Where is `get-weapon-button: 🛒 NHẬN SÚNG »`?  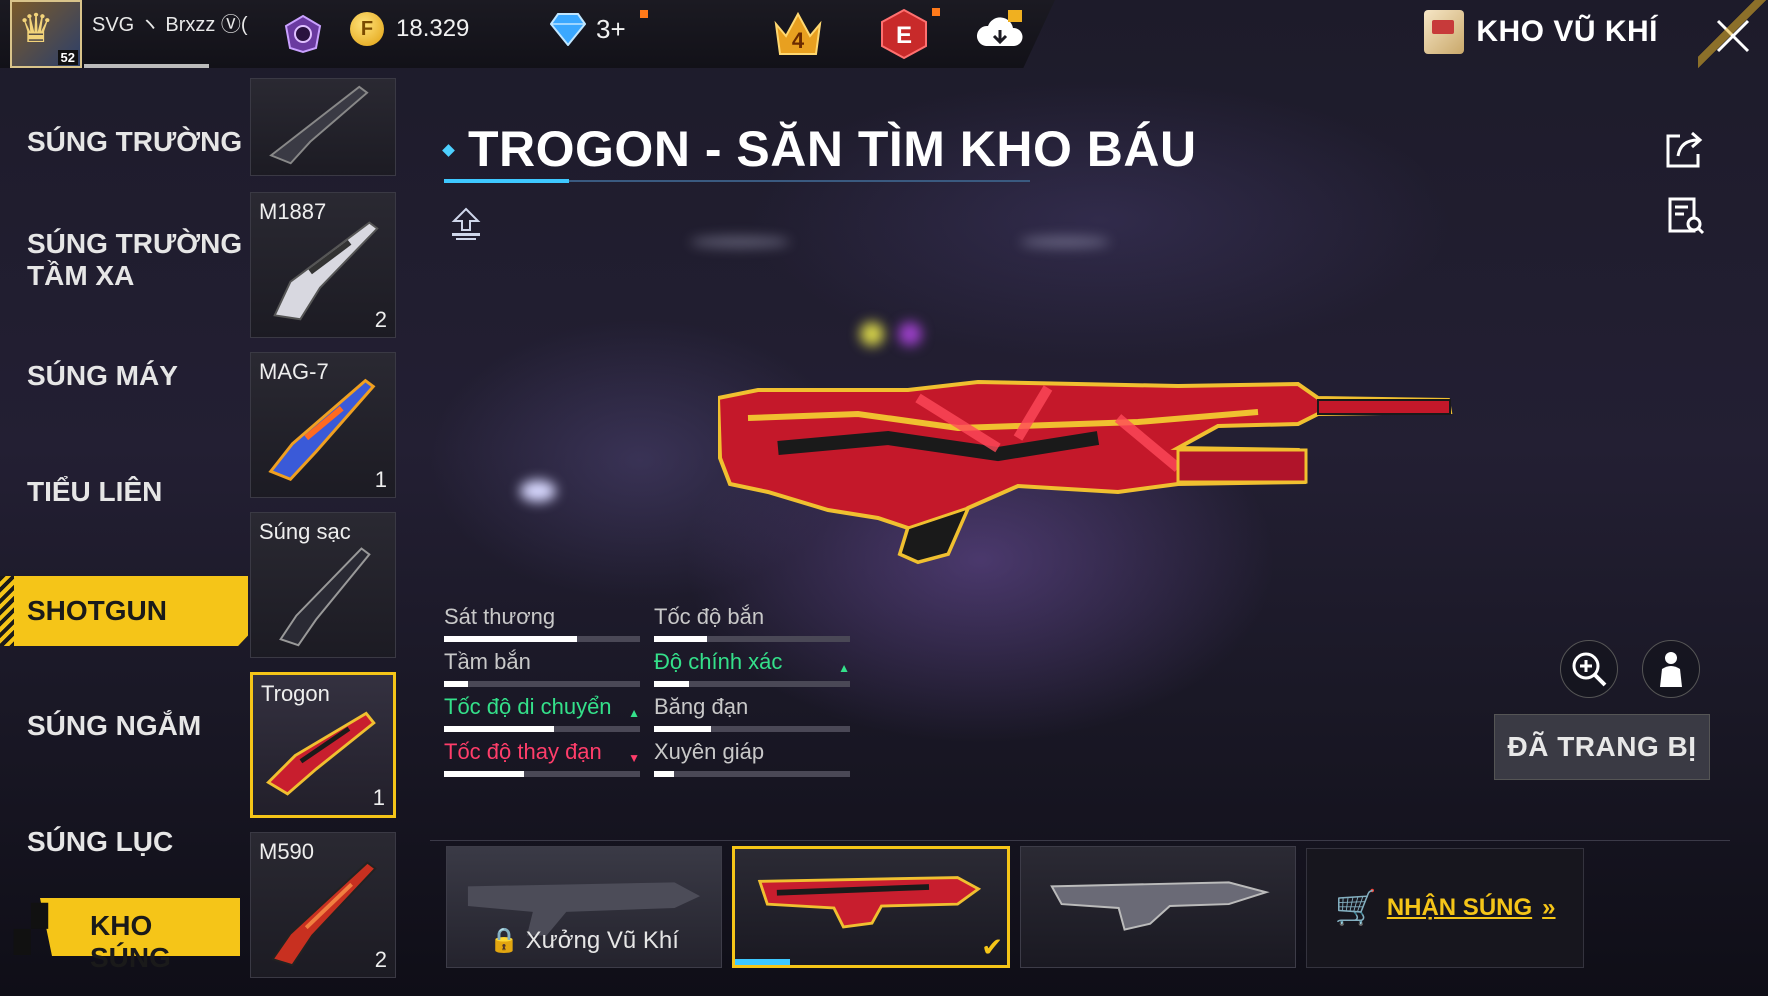
get-weapon-button: 🛒 NHẬN SÚNG » is located at coordinates (1445, 908).